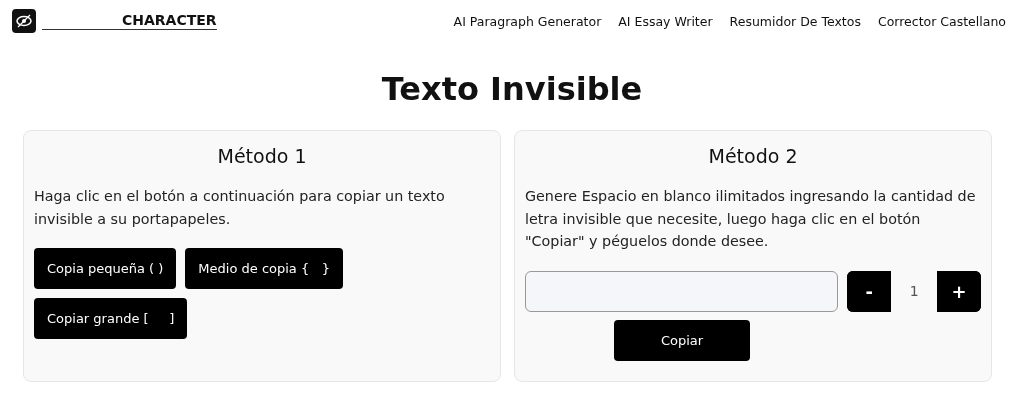 The width and height of the screenshot is (1024, 402). What do you see at coordinates (129, 21) in the screenshot?
I see `brand-link: CHARACTER` at bounding box center [129, 21].